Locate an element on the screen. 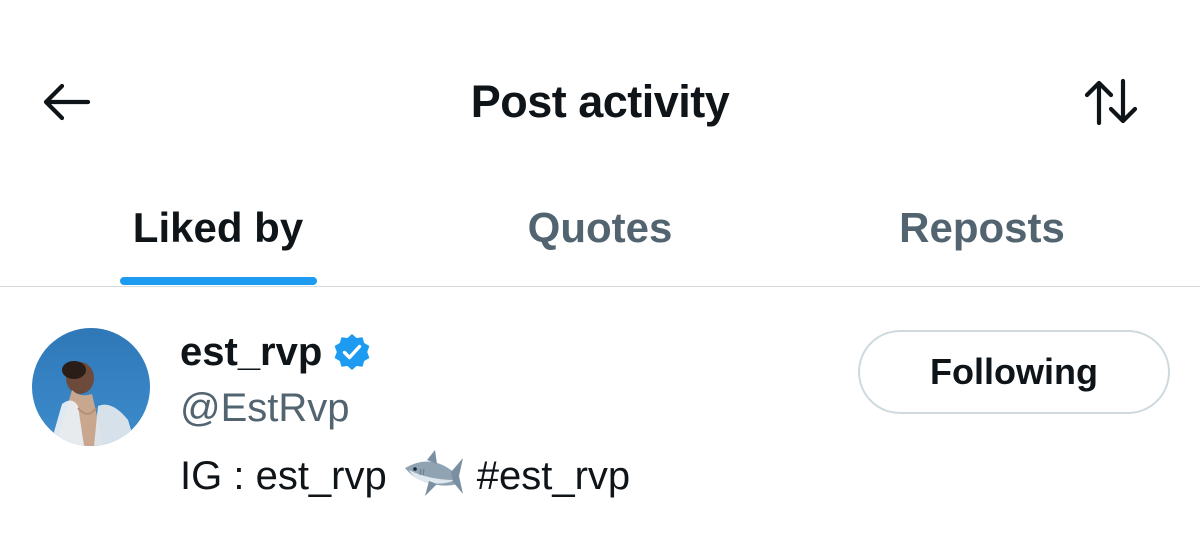  avatar is located at coordinates (91, 387).